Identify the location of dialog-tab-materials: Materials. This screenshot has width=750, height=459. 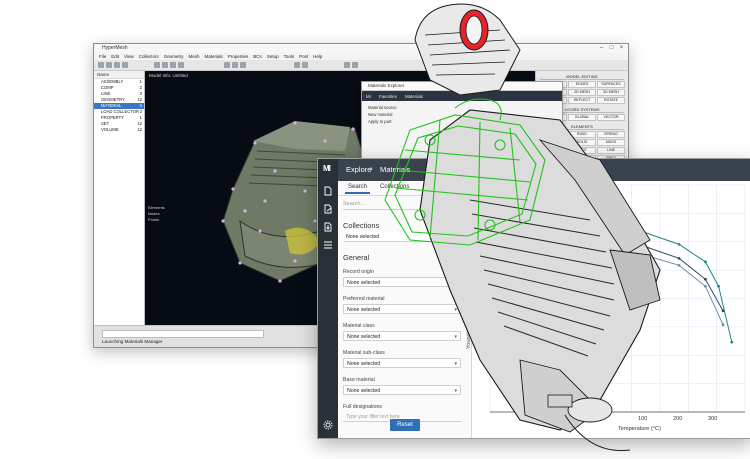
(414, 96).